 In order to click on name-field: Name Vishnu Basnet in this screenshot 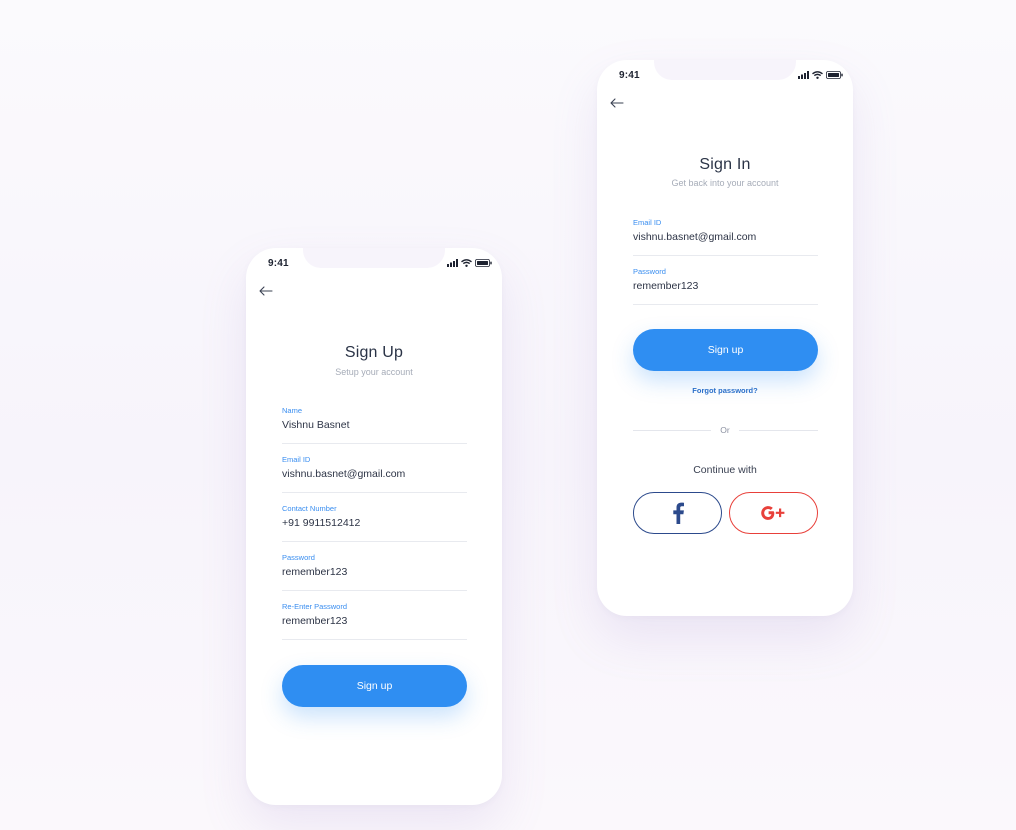, I will do `click(374, 425)`.